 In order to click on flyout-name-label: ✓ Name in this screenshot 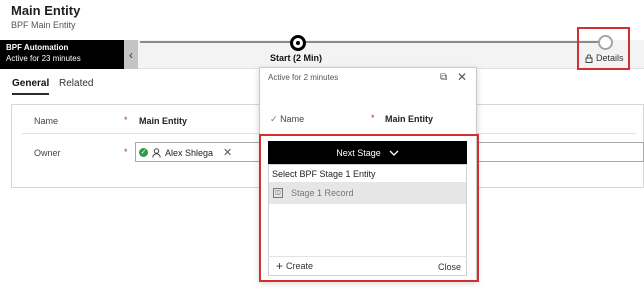, I will do `click(287, 119)`.